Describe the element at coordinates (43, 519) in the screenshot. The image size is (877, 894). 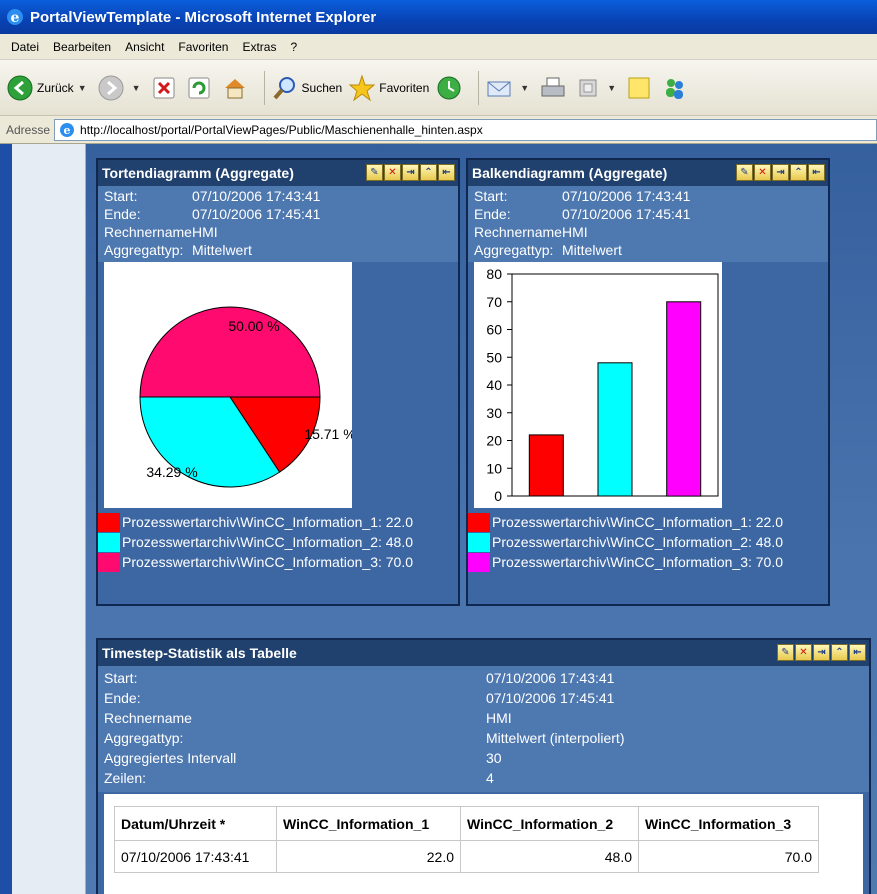
I see `left-strip` at that location.